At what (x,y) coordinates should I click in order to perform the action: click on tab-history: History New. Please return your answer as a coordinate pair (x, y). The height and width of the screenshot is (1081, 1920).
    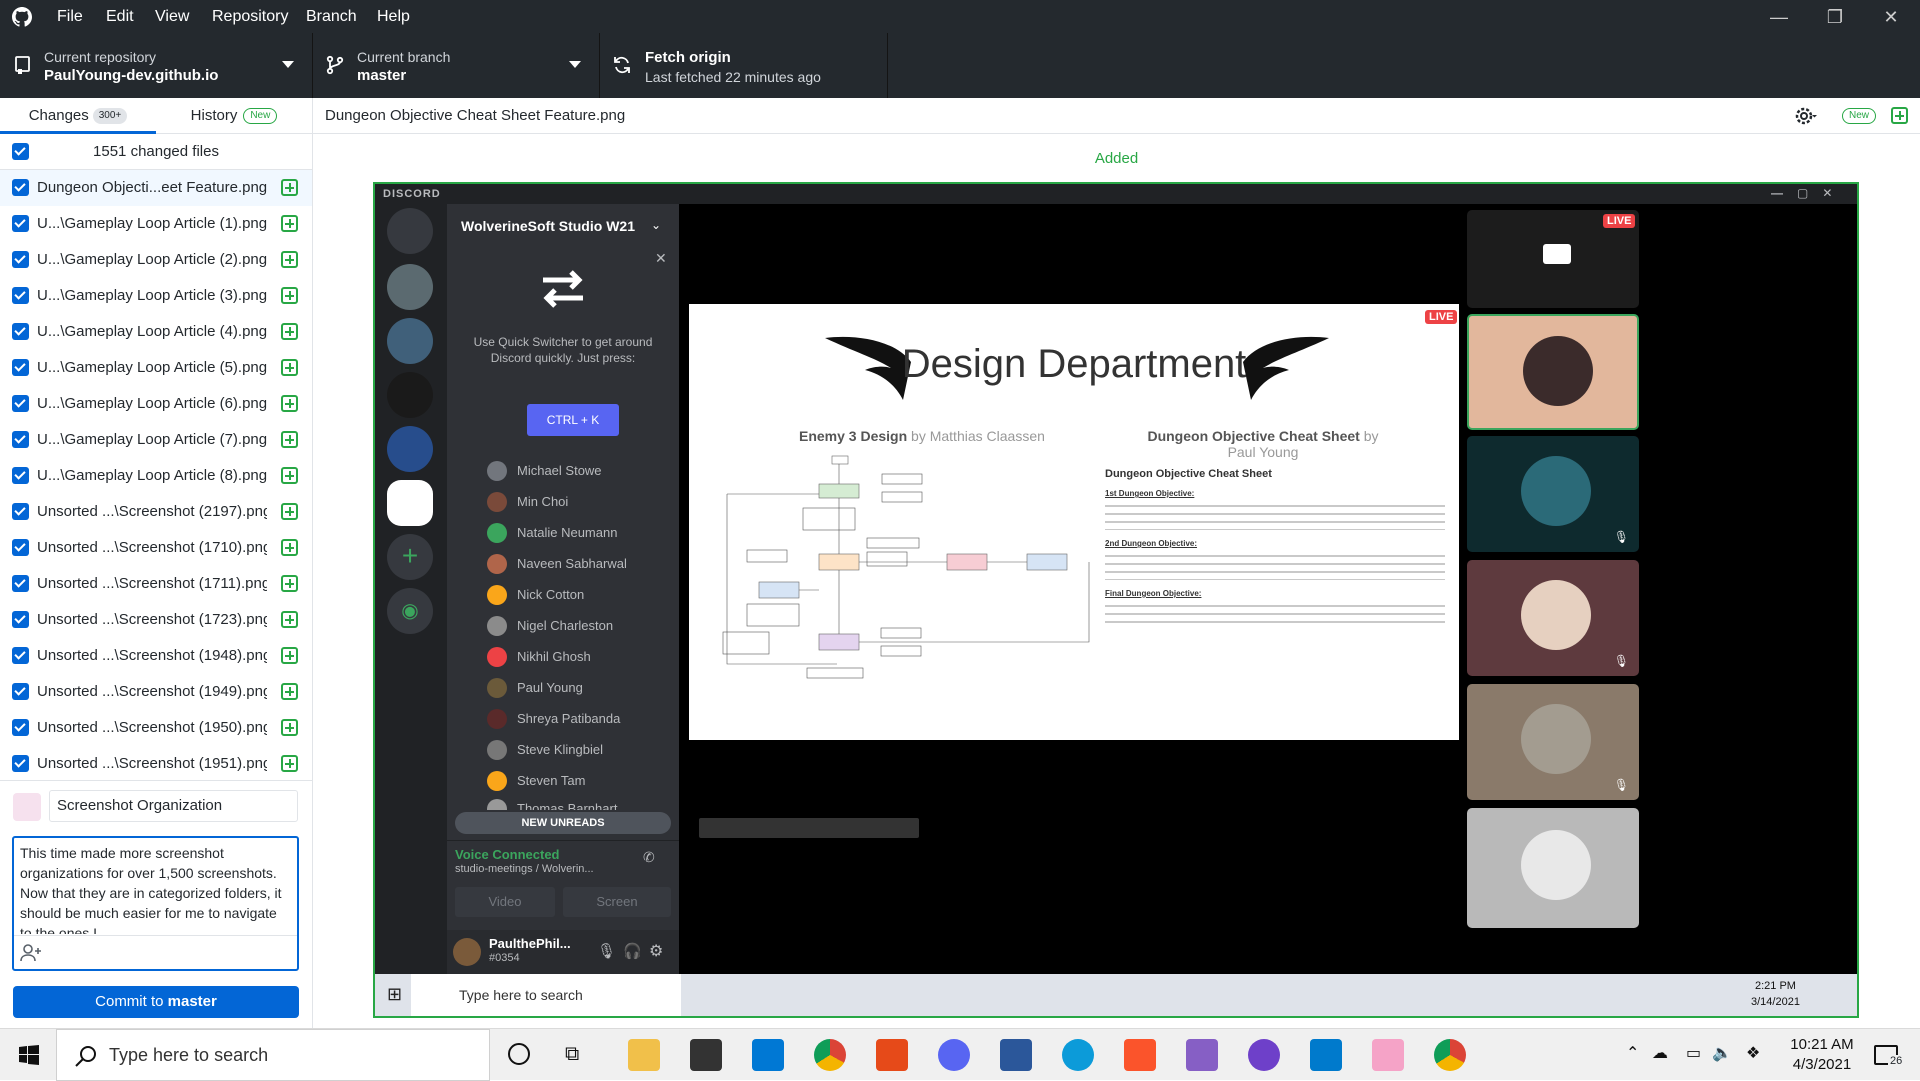
    Looking at the image, I should click on (234, 116).